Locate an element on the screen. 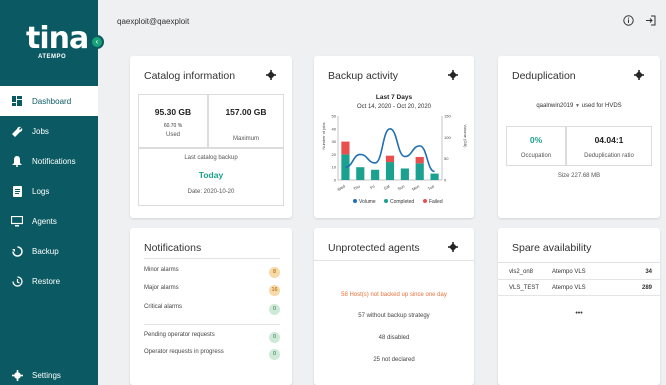 This screenshot has height=385, width=666. legend-completed: Completed is located at coordinates (402, 202).